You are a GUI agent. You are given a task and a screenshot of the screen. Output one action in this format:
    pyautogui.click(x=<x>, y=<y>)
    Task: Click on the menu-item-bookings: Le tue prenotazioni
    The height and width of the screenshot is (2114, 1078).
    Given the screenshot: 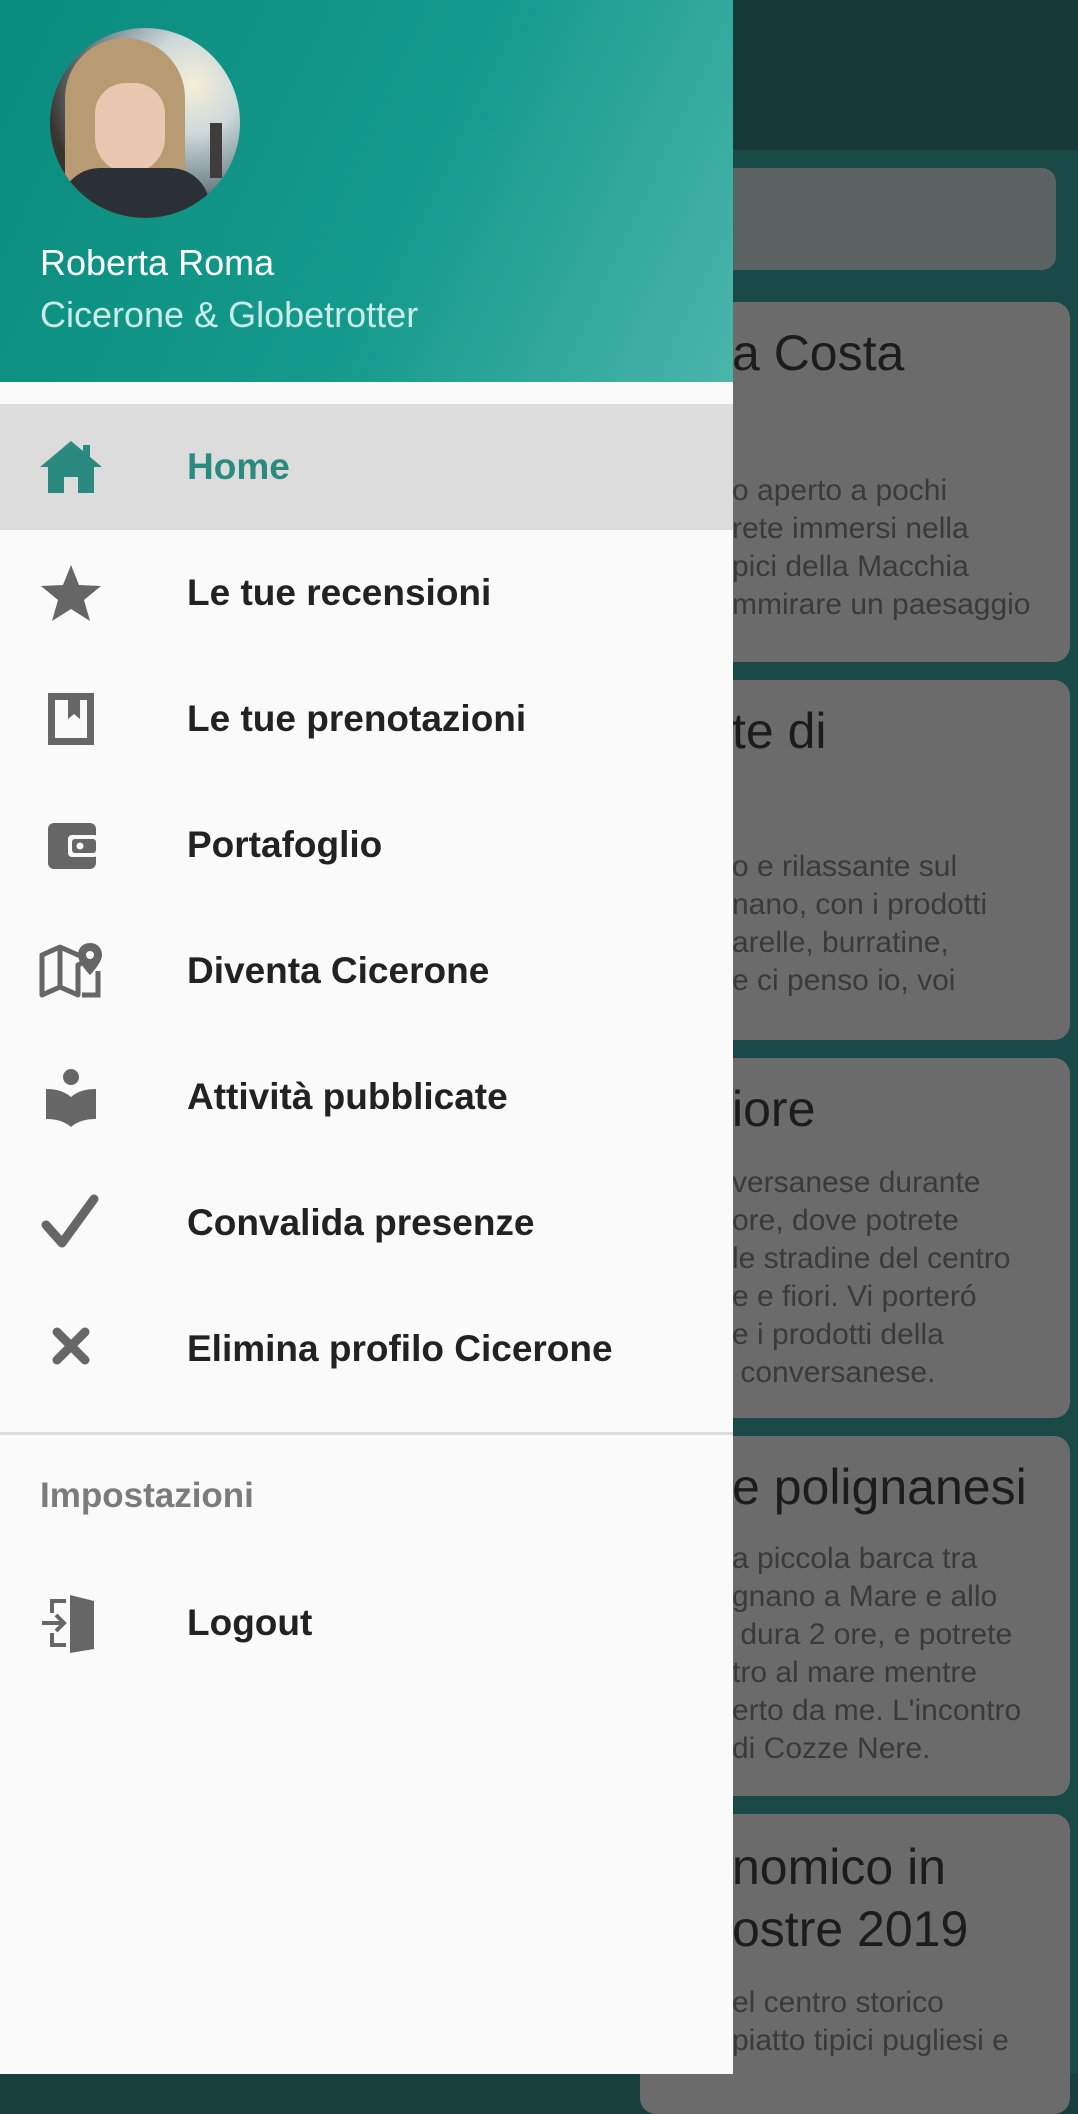 What is the action you would take?
    pyautogui.click(x=366, y=719)
    